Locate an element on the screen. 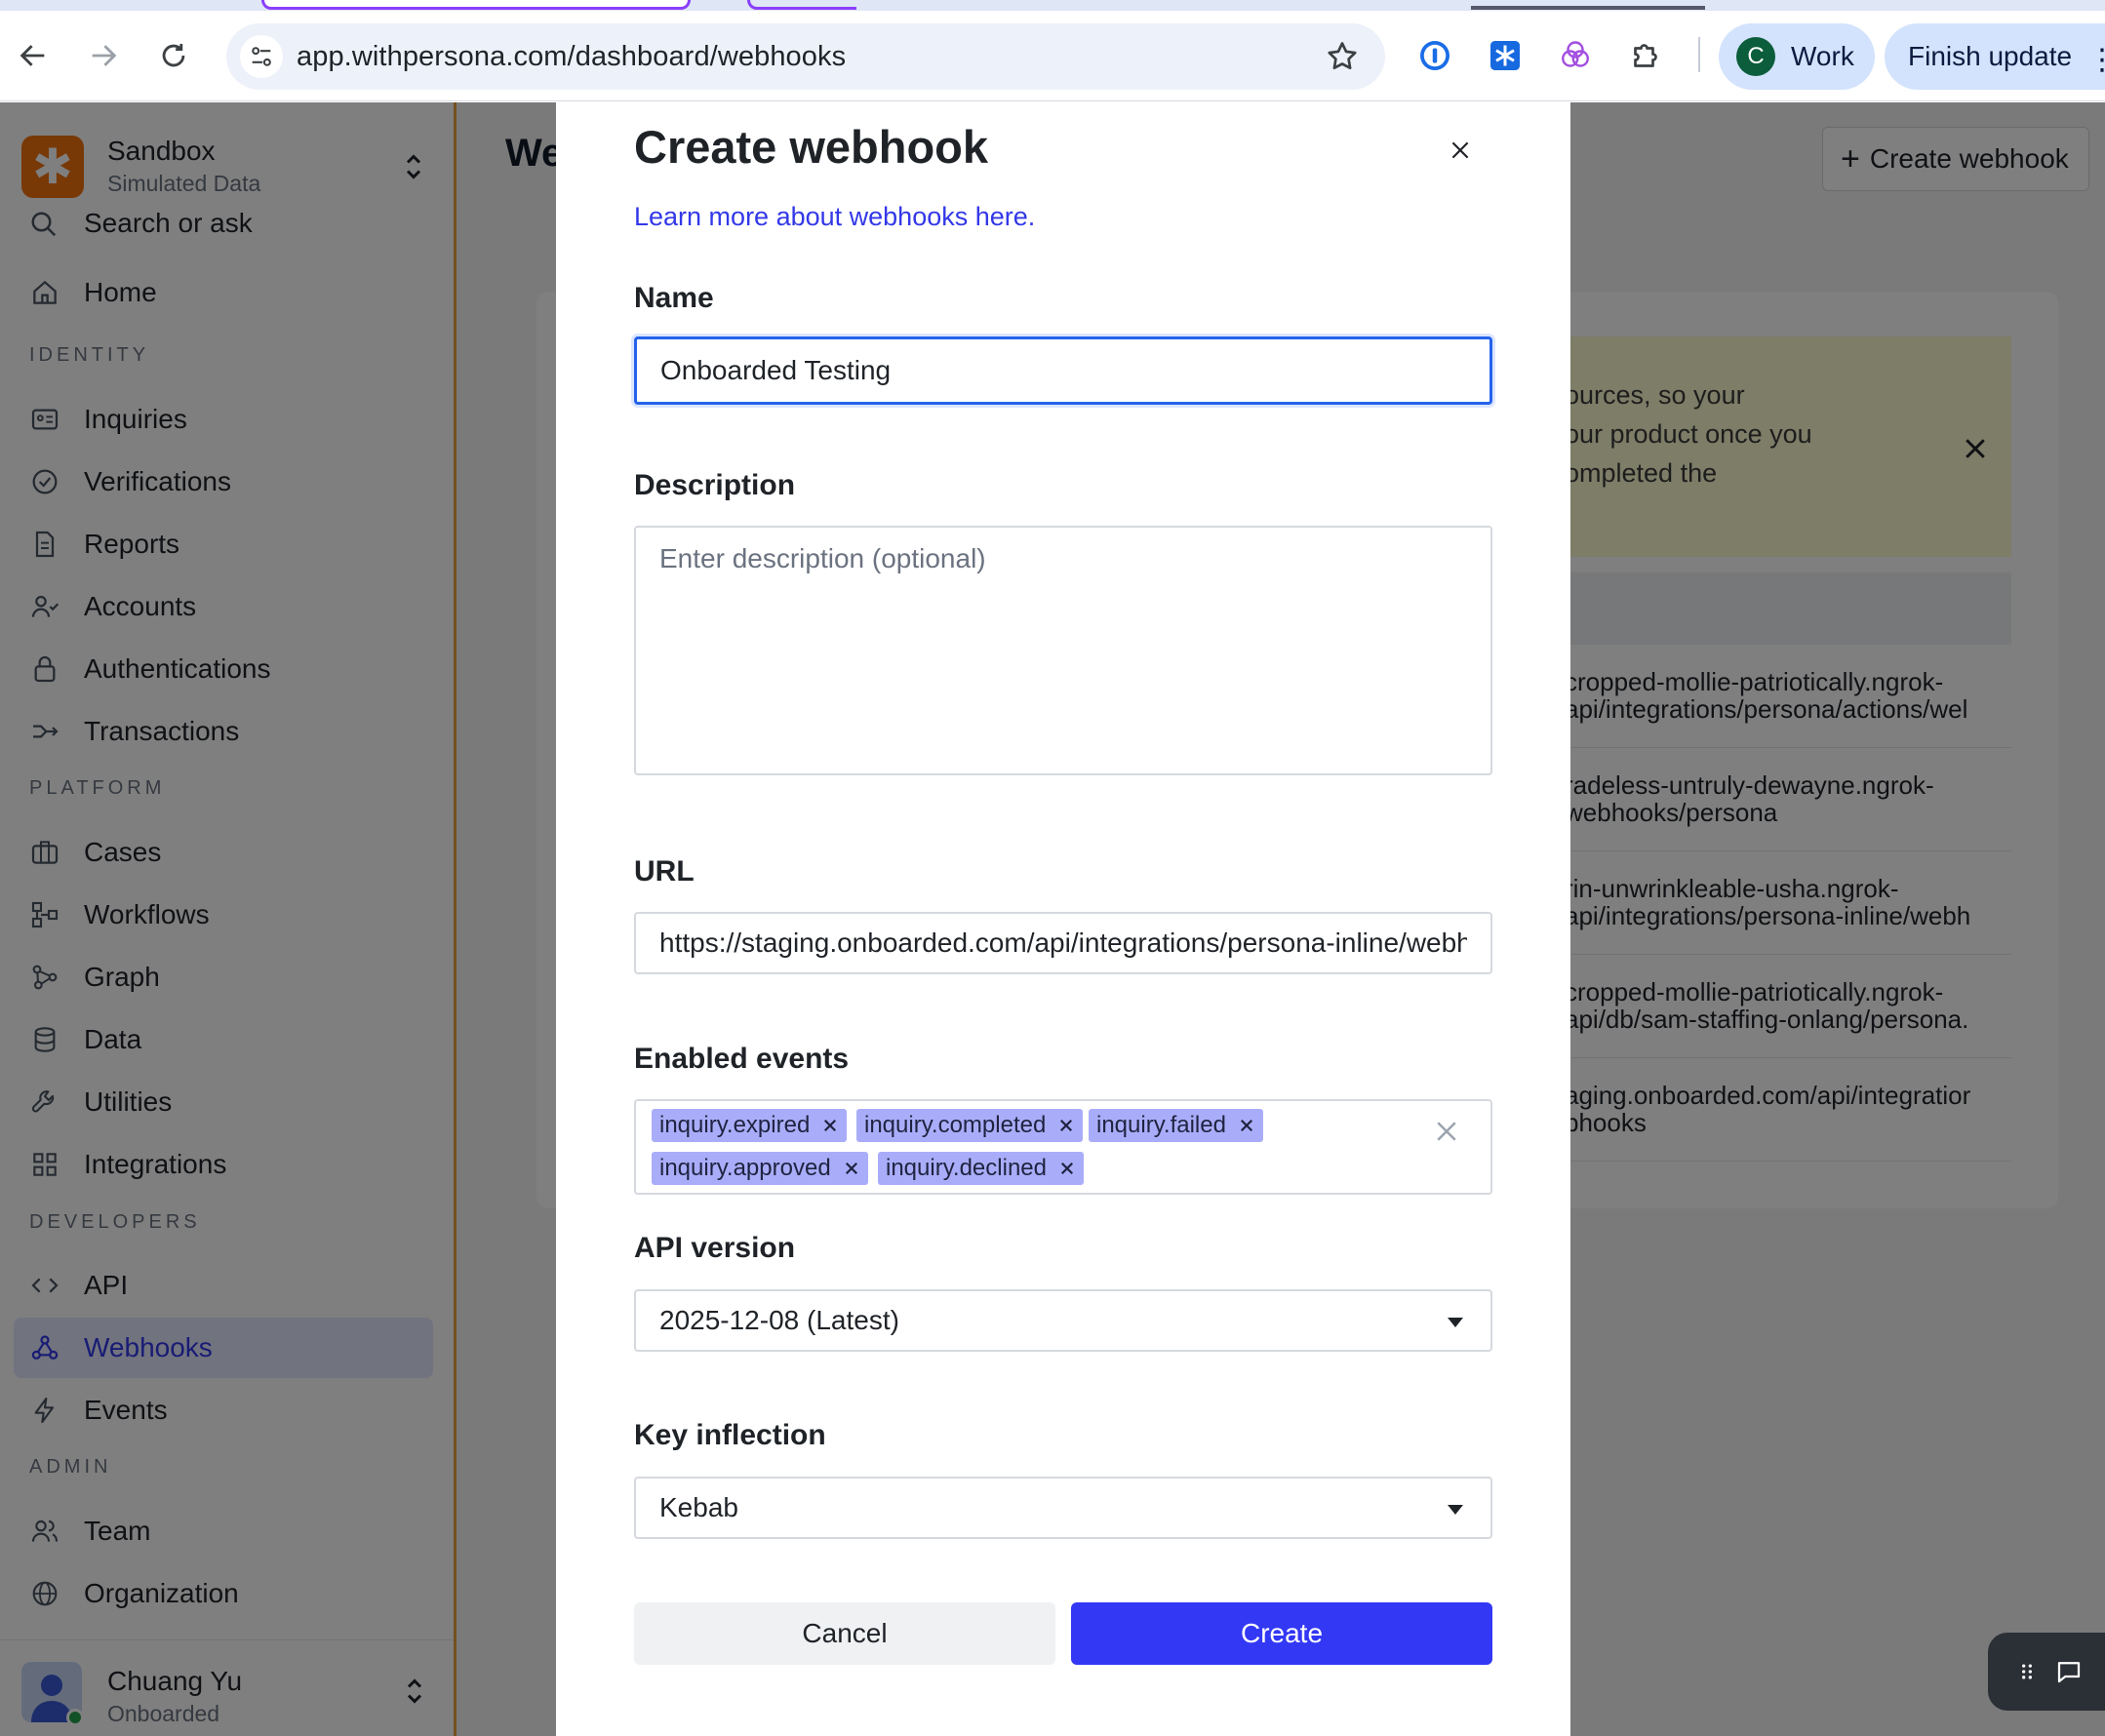 The width and height of the screenshot is (2105, 1736). profile-button: C Work is located at coordinates (1797, 56).